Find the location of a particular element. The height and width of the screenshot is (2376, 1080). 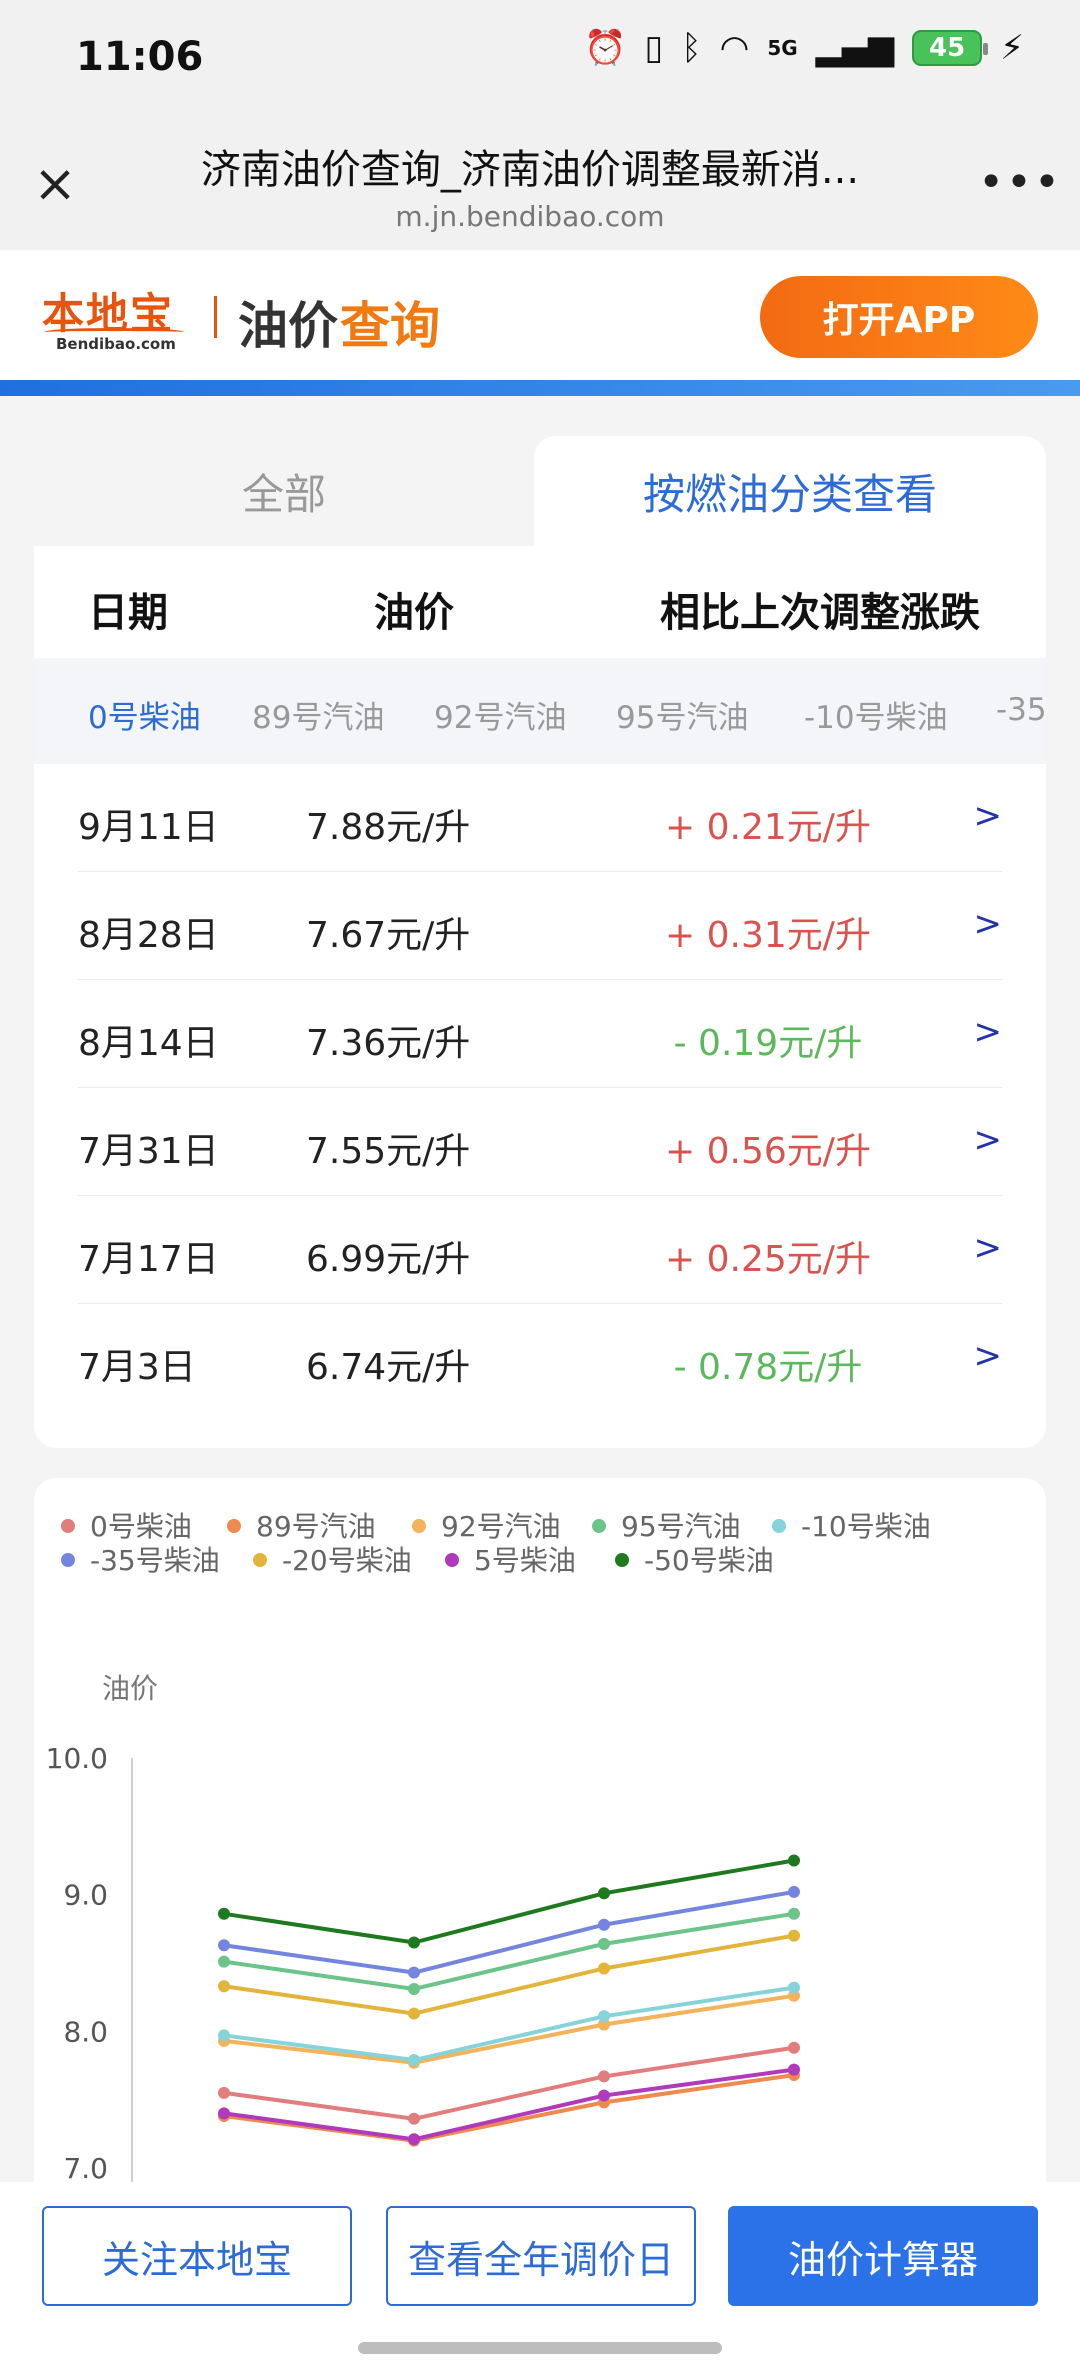

legend-label: 95号汽油 is located at coordinates (681, 1526).